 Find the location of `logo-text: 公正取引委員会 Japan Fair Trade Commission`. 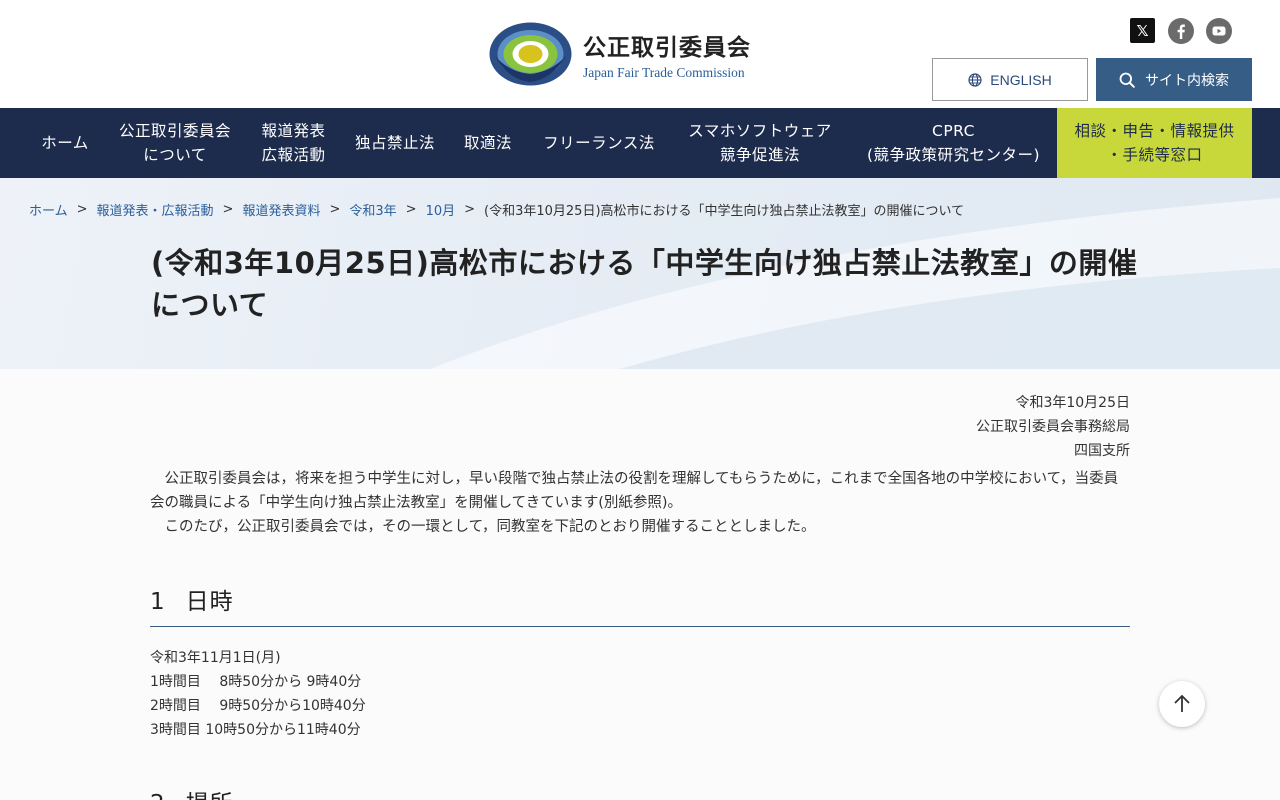

logo-text: 公正取引委員会 Japan Fair Trade Commission is located at coordinates (667, 54).